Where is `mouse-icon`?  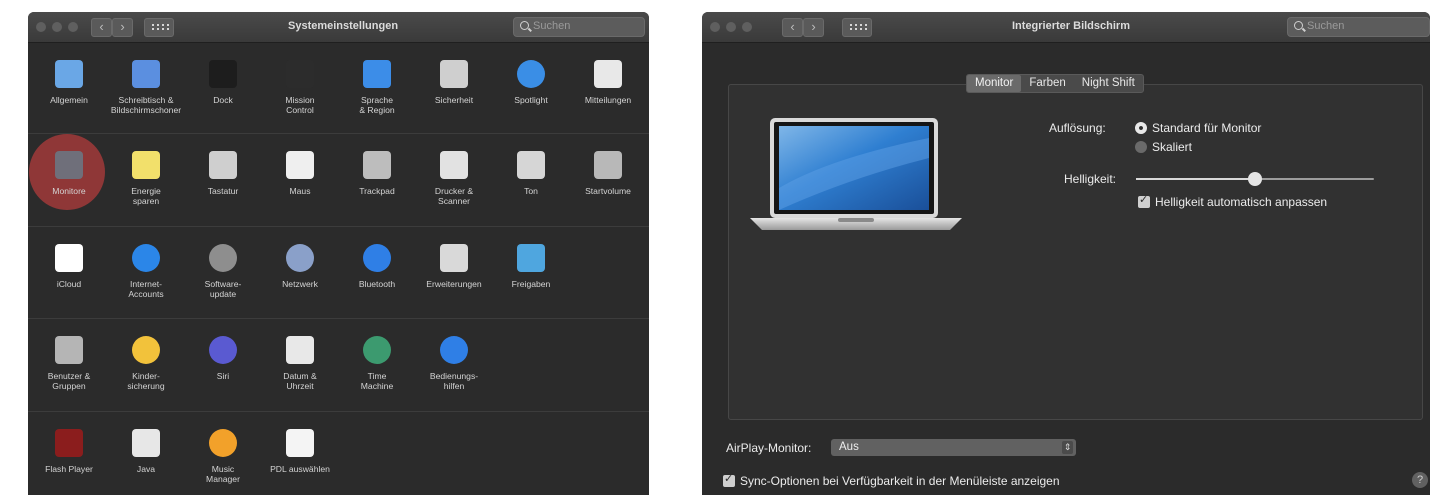 mouse-icon is located at coordinates (300, 165).